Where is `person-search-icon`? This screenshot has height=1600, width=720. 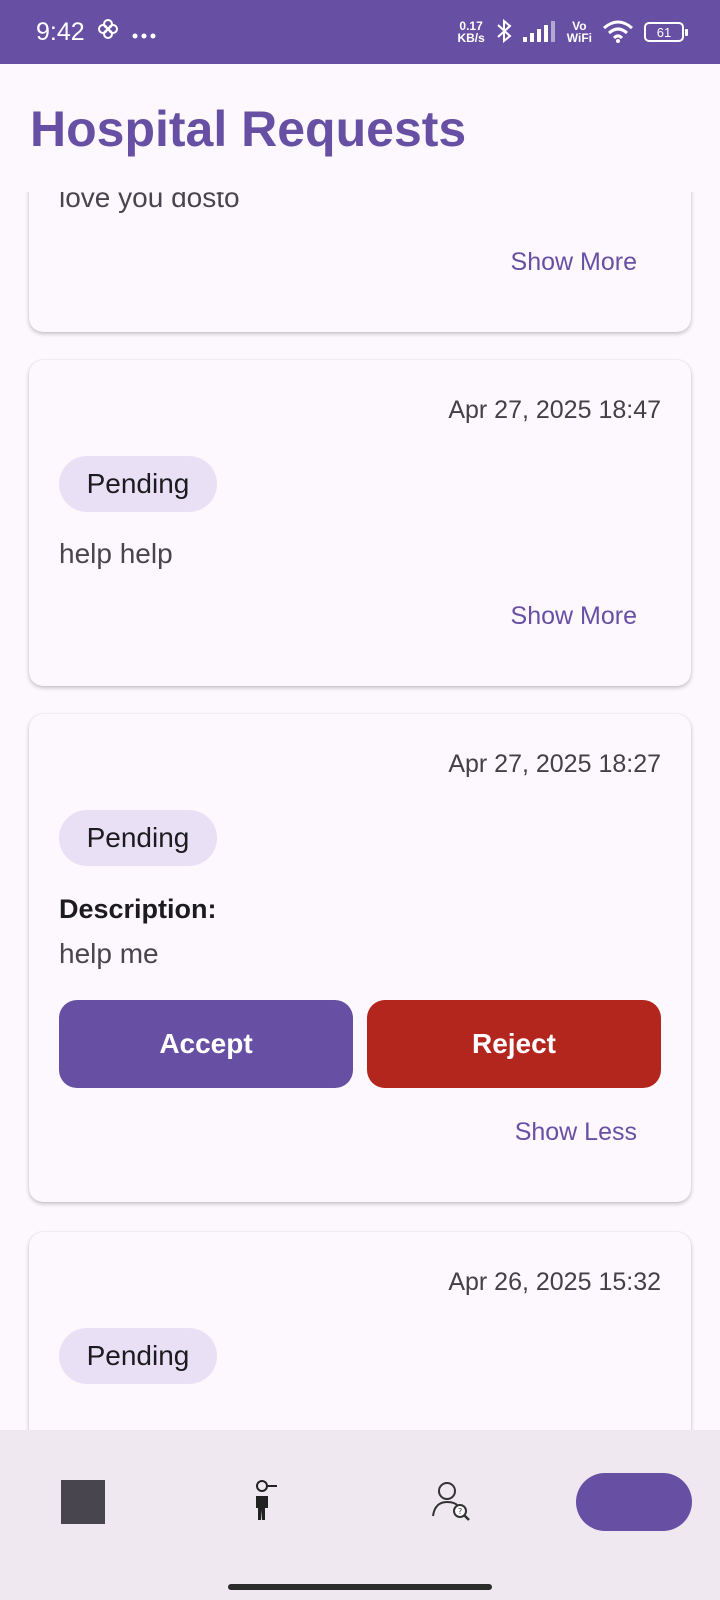 person-search-icon is located at coordinates (267, 1502).